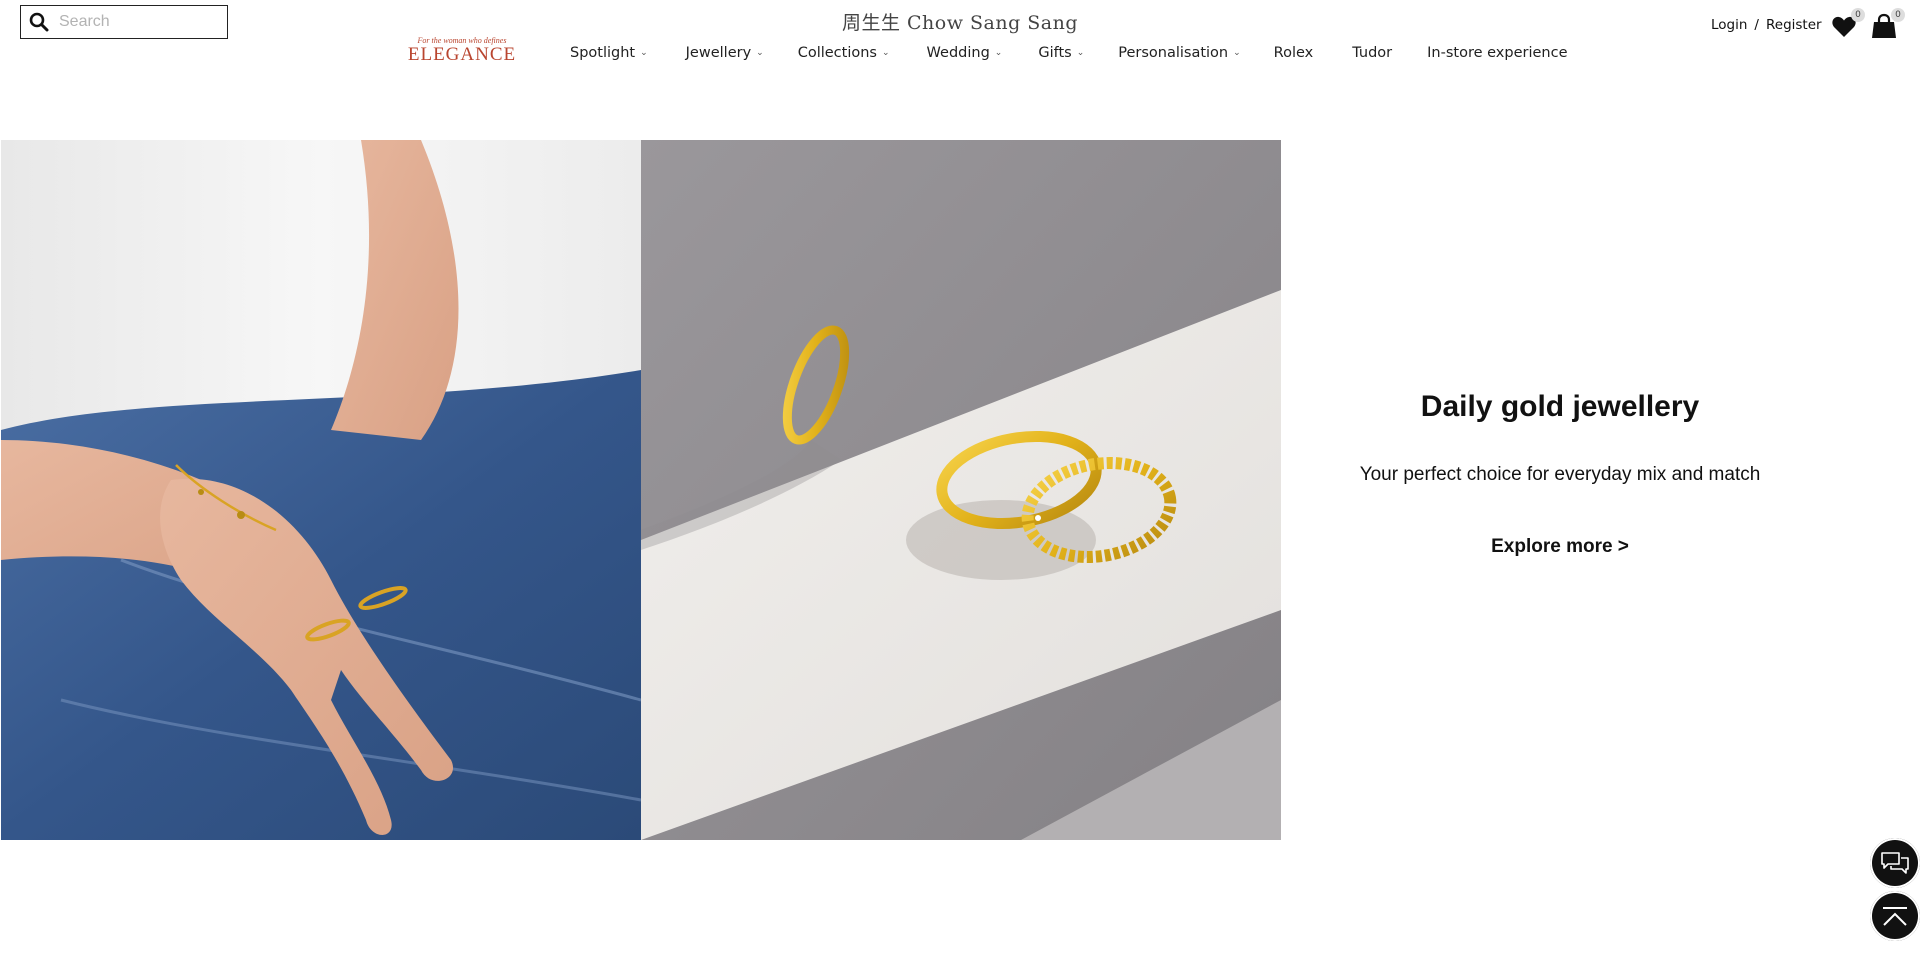  Describe the element at coordinates (1858, 15) in the screenshot. I see `wishlist-count: 0` at that location.